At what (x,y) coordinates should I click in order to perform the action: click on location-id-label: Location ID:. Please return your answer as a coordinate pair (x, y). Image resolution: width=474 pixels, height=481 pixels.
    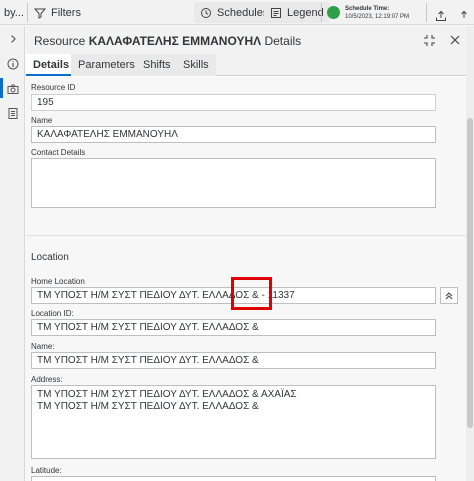
    Looking at the image, I should click on (52, 313).